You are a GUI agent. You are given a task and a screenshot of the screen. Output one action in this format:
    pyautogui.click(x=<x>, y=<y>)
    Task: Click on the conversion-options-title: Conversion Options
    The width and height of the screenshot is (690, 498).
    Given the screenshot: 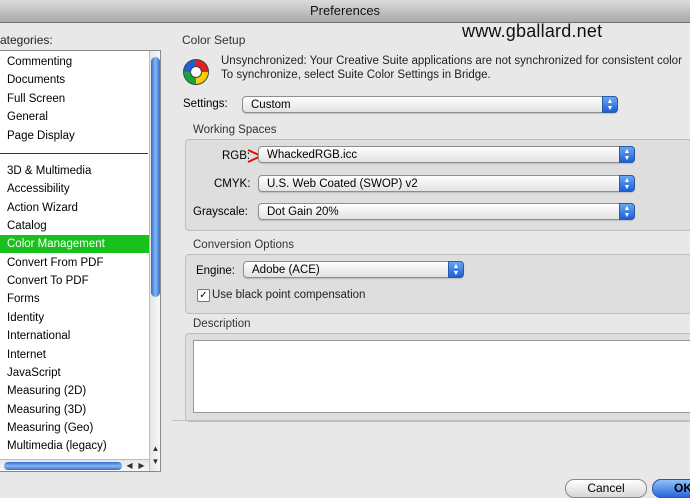 What is the action you would take?
    pyautogui.click(x=243, y=245)
    